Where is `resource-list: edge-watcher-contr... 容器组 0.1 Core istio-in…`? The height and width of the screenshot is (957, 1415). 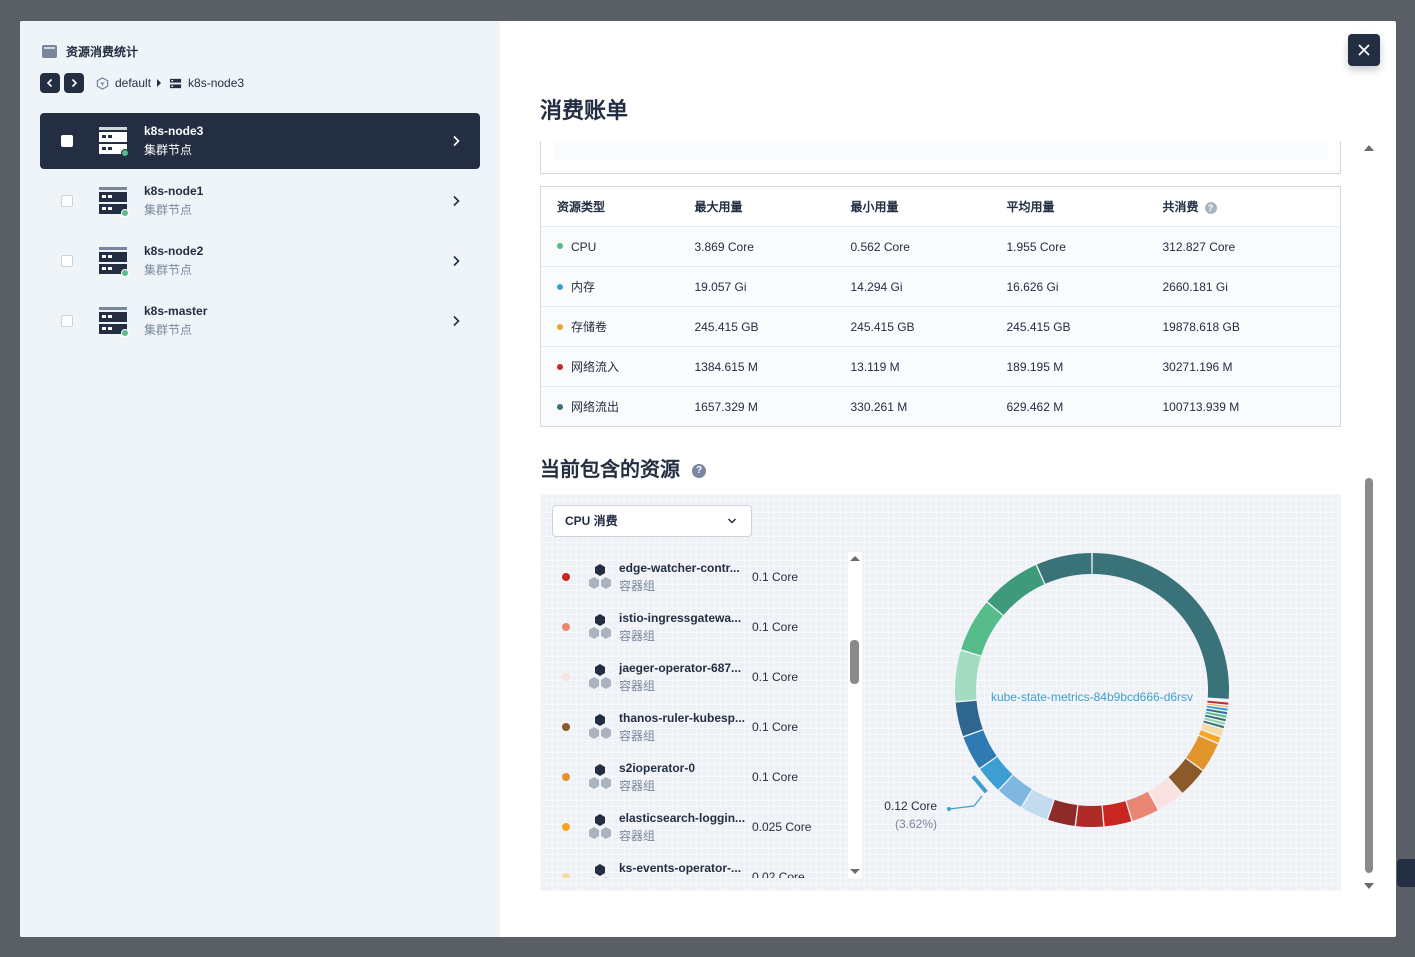
resource-list: edge-watcher-contr... 容器组 0.1 Core istio-in… is located at coordinates (700, 715).